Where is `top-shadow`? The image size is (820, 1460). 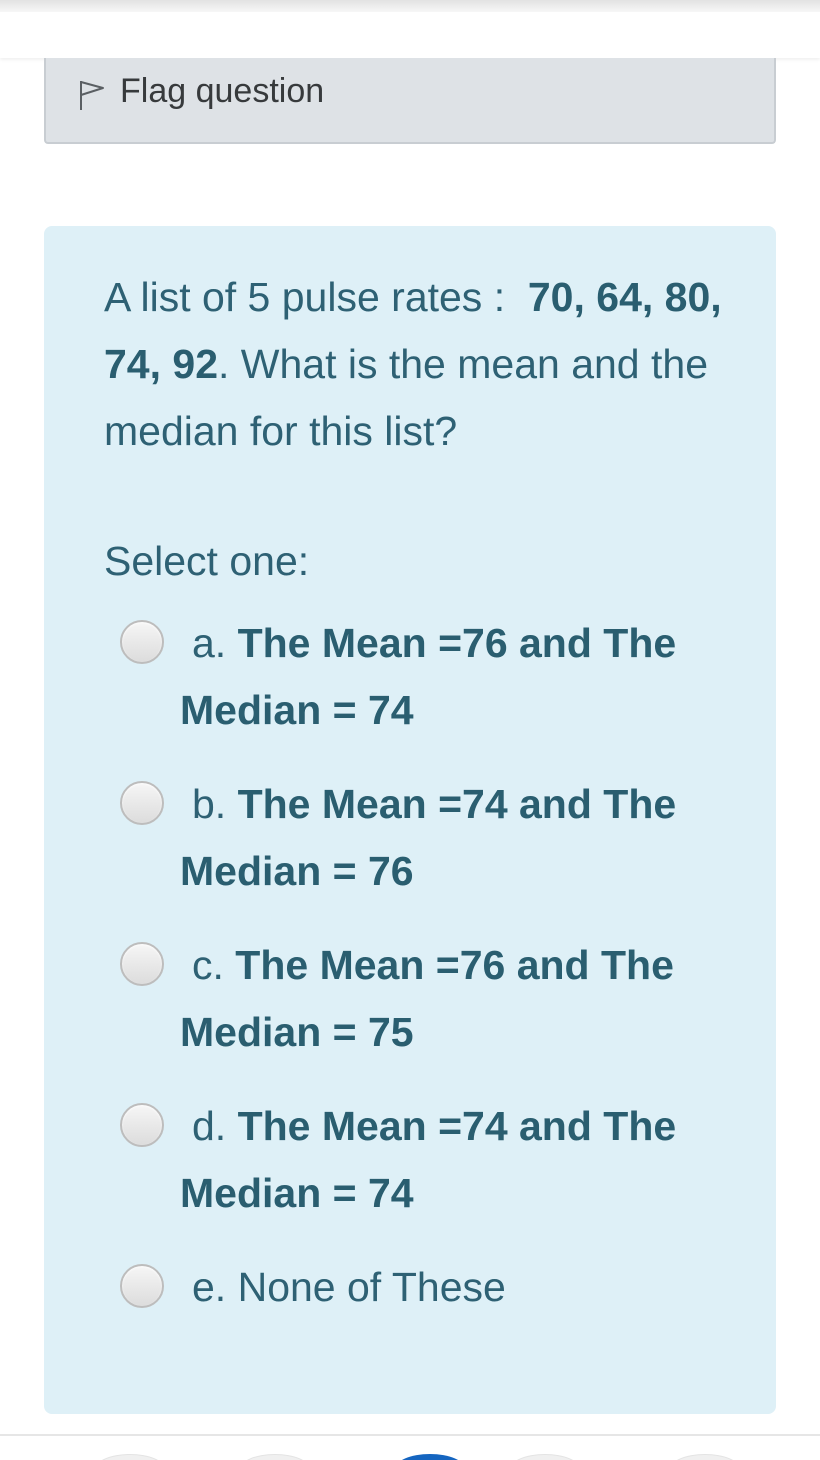
top-shadow is located at coordinates (410, 6).